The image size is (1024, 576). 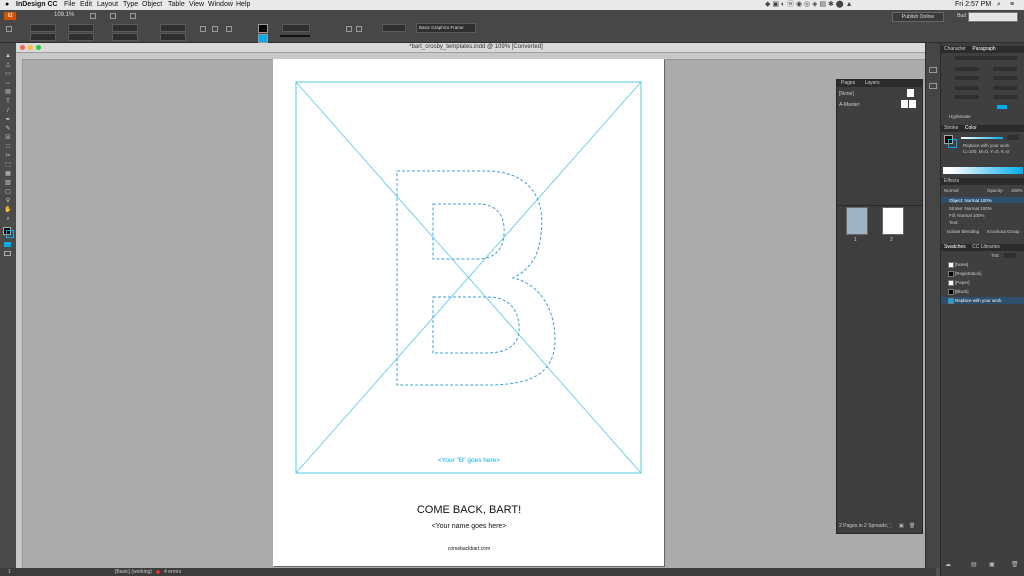 What do you see at coordinates (296, 28) in the screenshot?
I see `stroke-weight-field` at bounding box center [296, 28].